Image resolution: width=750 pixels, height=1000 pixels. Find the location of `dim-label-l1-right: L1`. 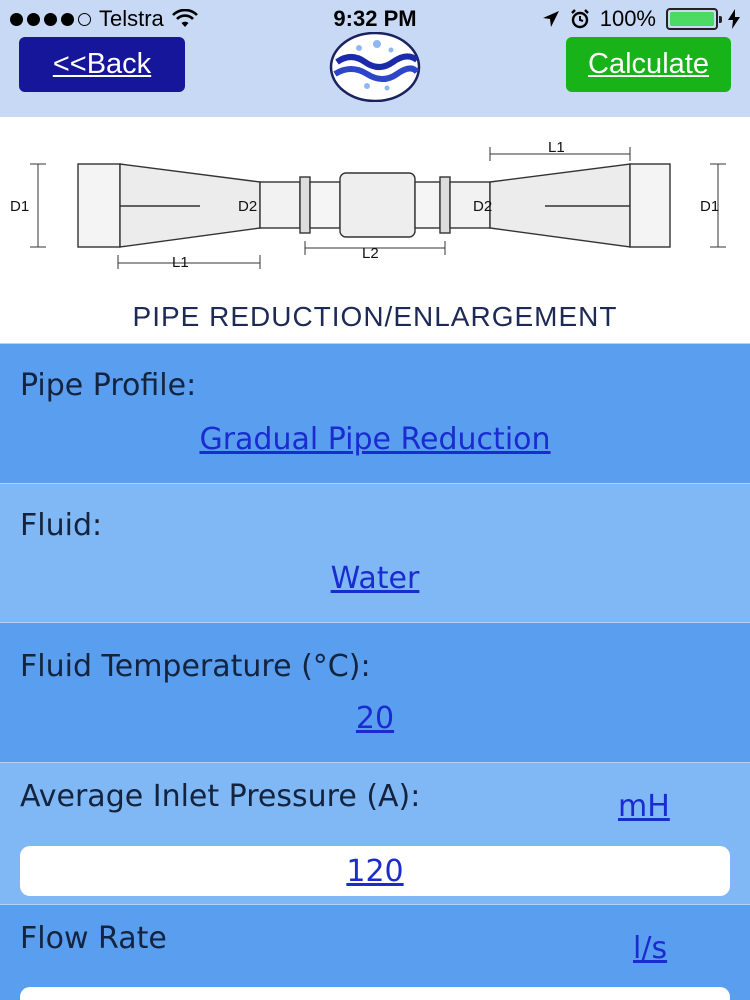

dim-label-l1-right: L1 is located at coordinates (556, 147).